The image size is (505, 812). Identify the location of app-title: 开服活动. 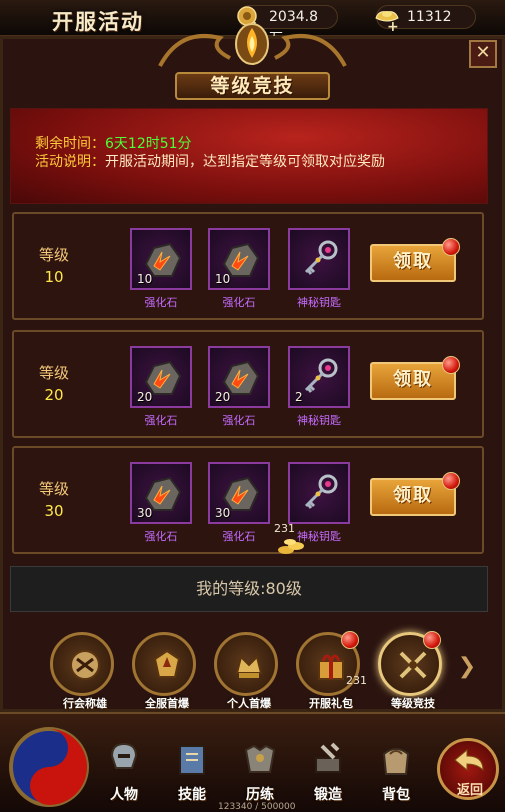
(98, 22).